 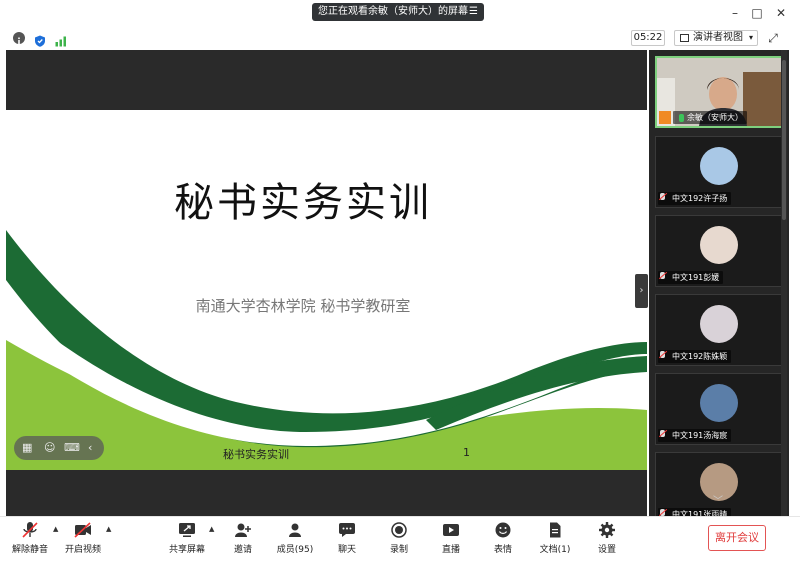 I want to click on gear-icon, so click(x=607, y=530).